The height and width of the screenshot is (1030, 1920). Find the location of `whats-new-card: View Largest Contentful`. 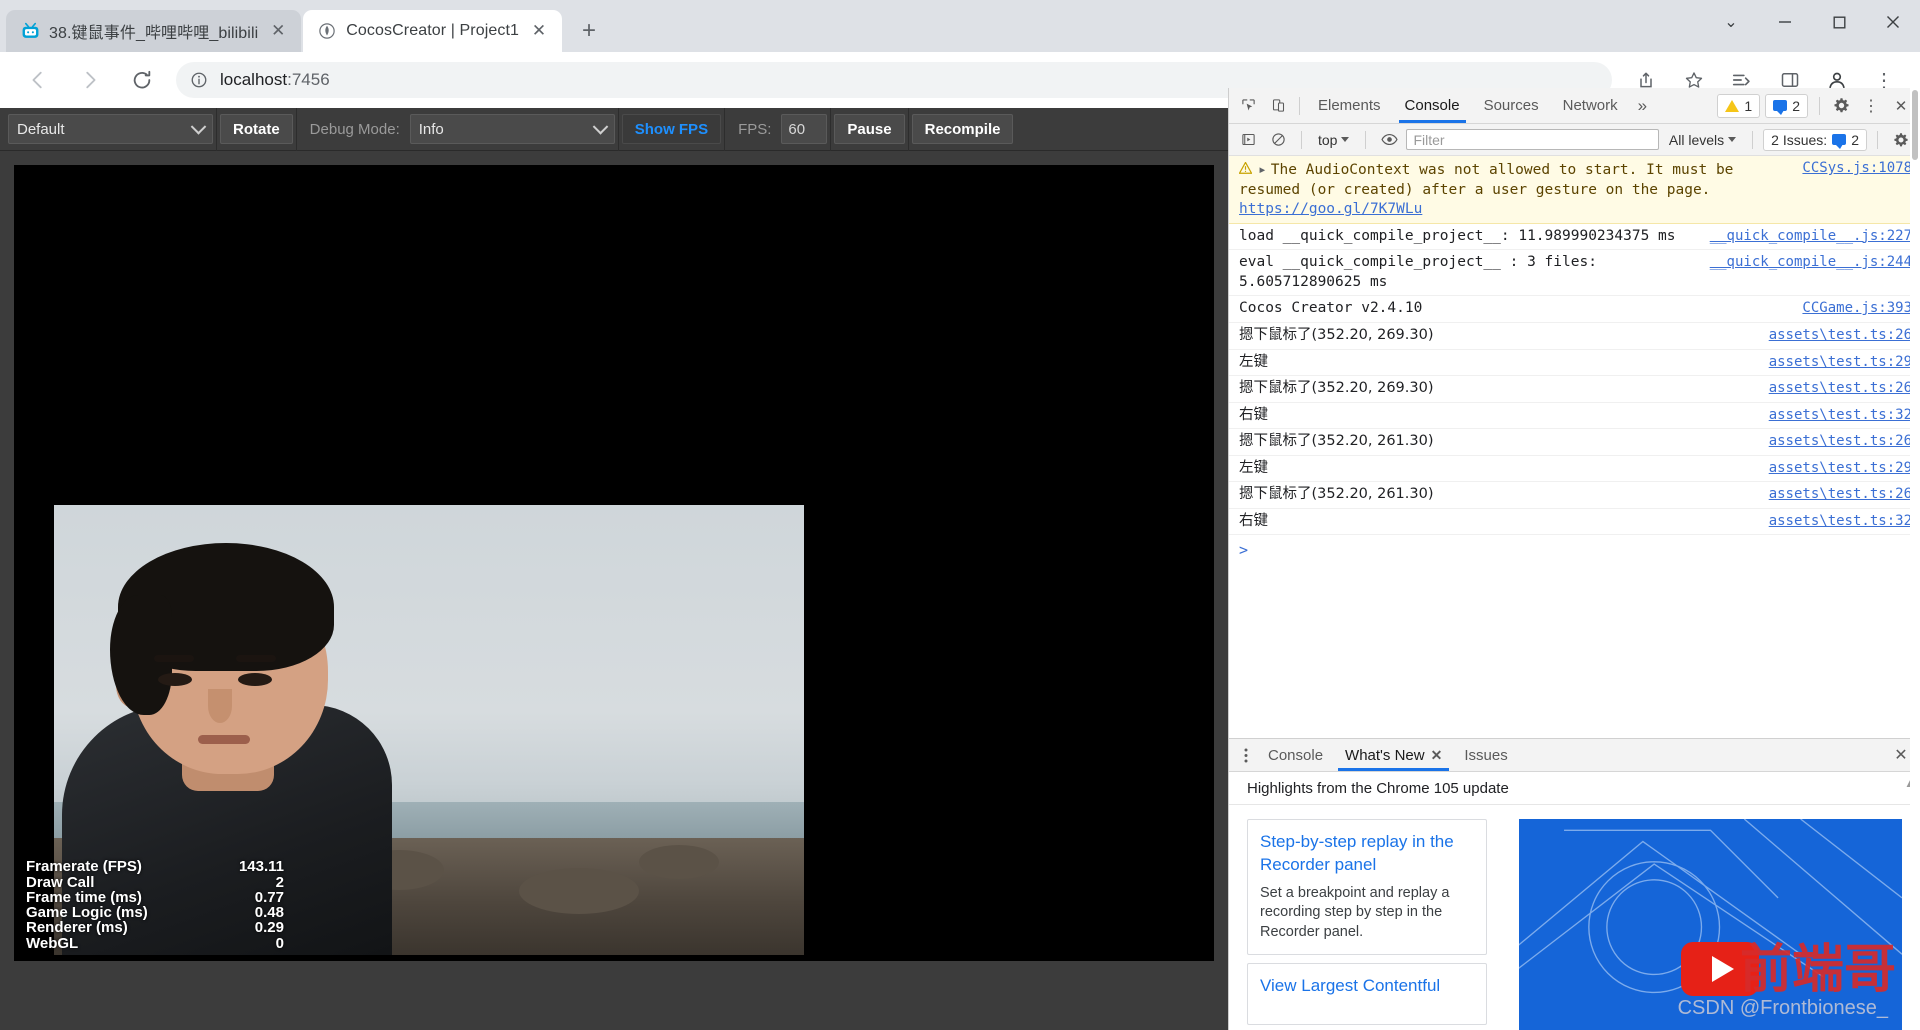

whats-new-card: View Largest Contentful is located at coordinates (1367, 993).